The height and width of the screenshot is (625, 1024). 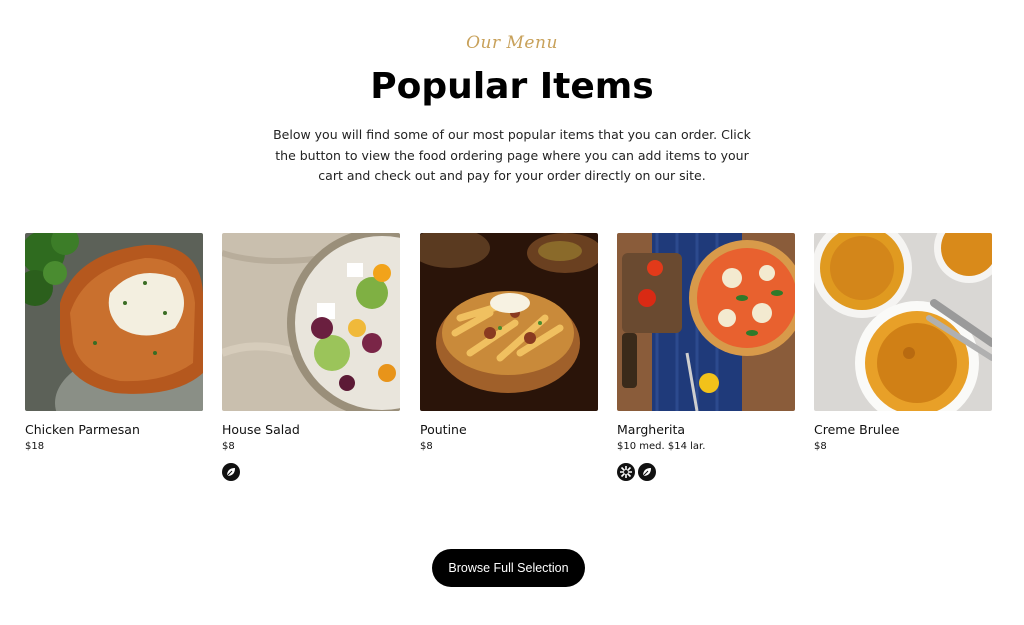 What do you see at coordinates (857, 429) in the screenshot?
I see `menu-item-name: Creme Brulee` at bounding box center [857, 429].